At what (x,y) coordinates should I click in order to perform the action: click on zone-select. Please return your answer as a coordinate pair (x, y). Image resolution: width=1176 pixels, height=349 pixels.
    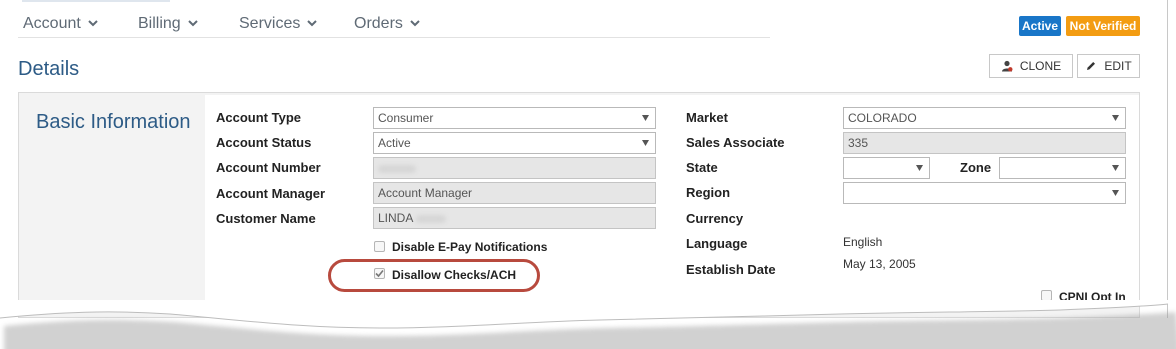
    Looking at the image, I should click on (1062, 168).